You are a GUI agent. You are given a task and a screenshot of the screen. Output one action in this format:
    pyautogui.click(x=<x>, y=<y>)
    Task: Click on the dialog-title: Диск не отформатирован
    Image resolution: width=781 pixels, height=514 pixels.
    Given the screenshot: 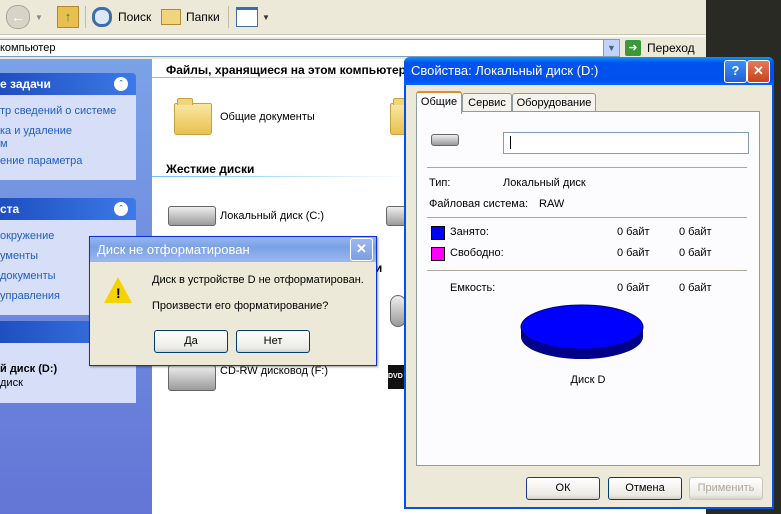 What is the action you would take?
    pyautogui.click(x=173, y=249)
    